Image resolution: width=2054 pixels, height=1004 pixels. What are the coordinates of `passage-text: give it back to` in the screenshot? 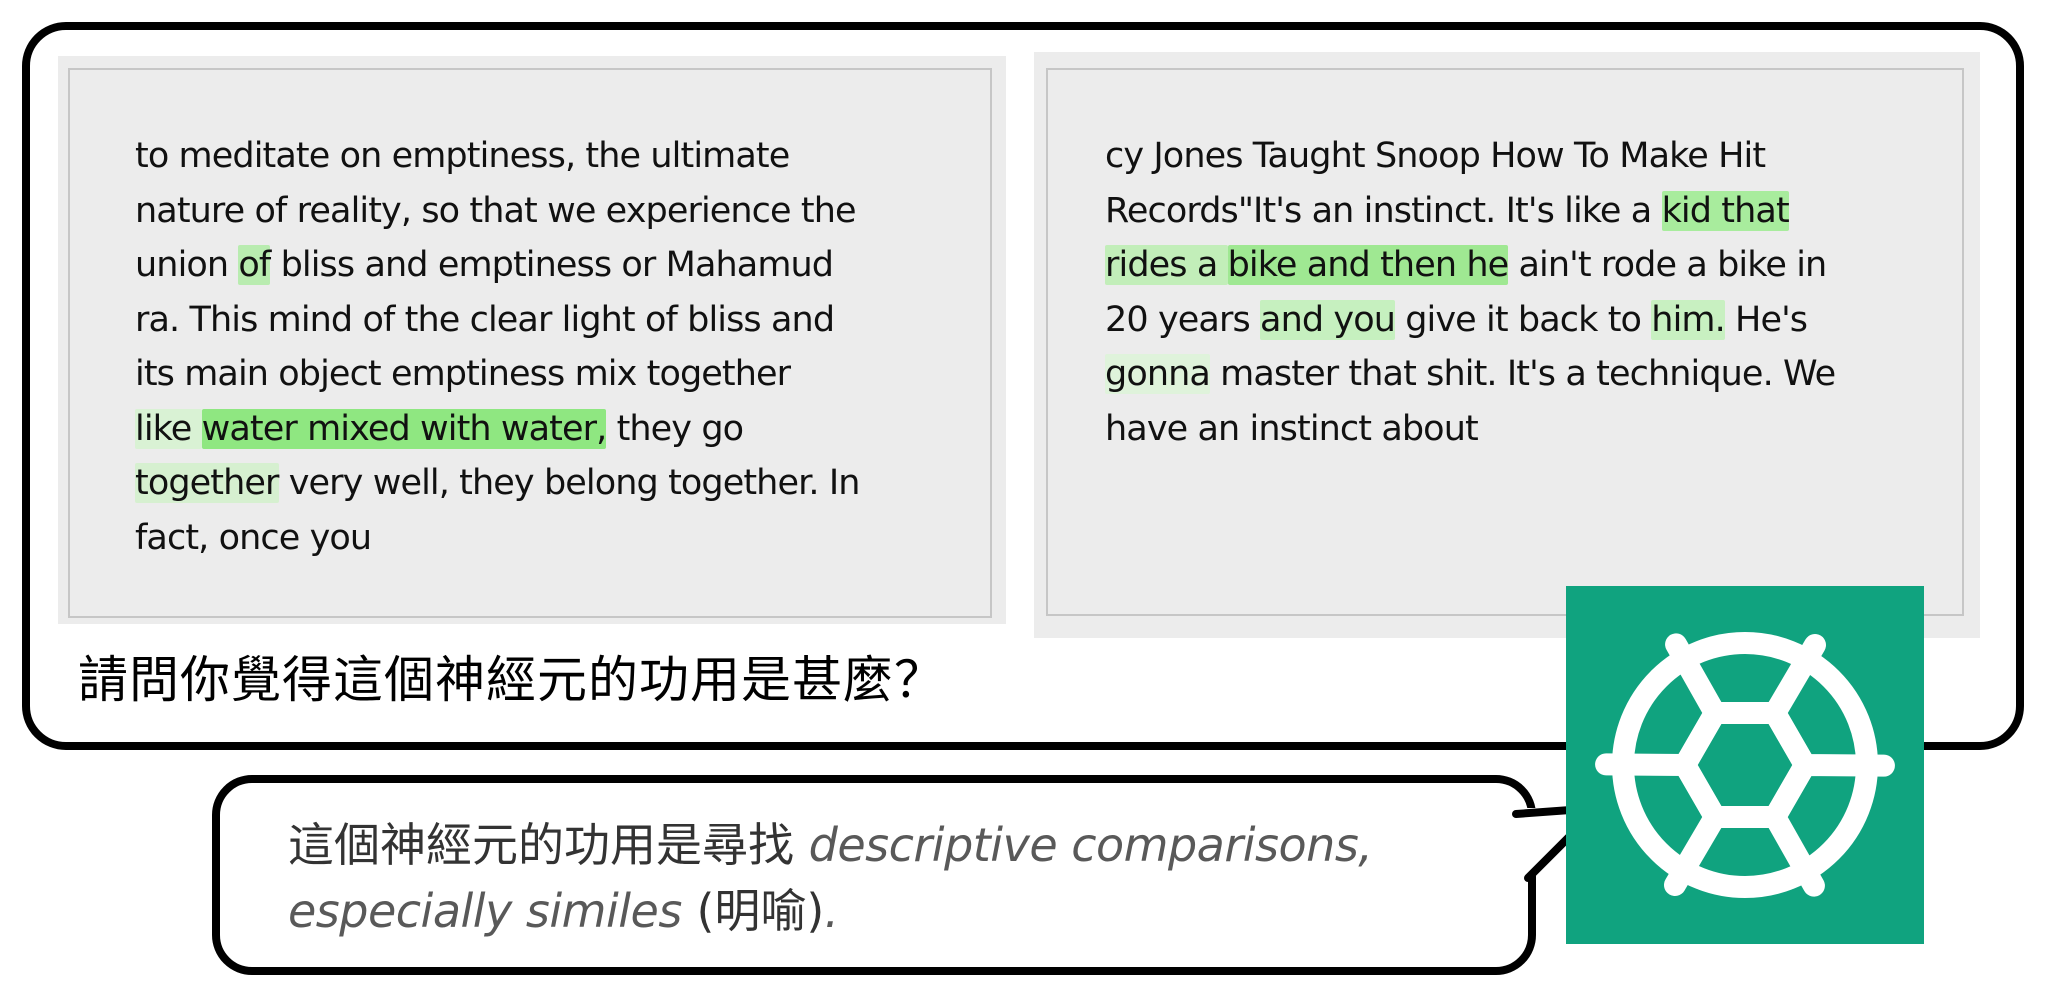 It's located at (1523, 319).